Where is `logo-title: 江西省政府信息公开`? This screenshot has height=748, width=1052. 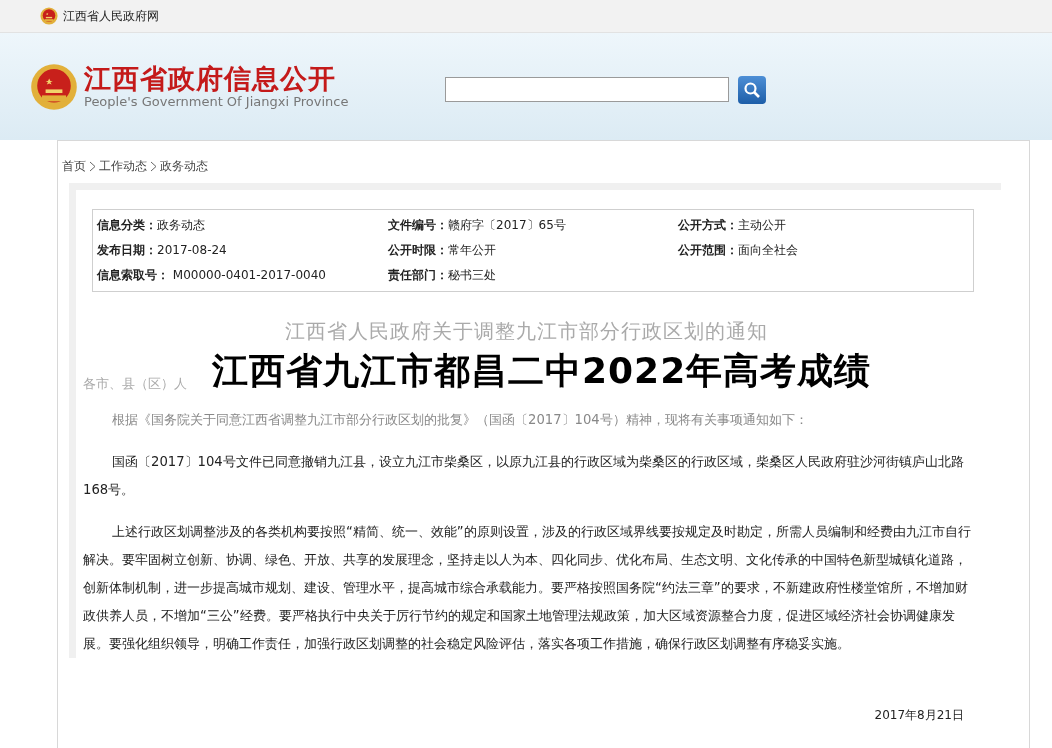 logo-title: 江西省政府信息公开 is located at coordinates (210, 79).